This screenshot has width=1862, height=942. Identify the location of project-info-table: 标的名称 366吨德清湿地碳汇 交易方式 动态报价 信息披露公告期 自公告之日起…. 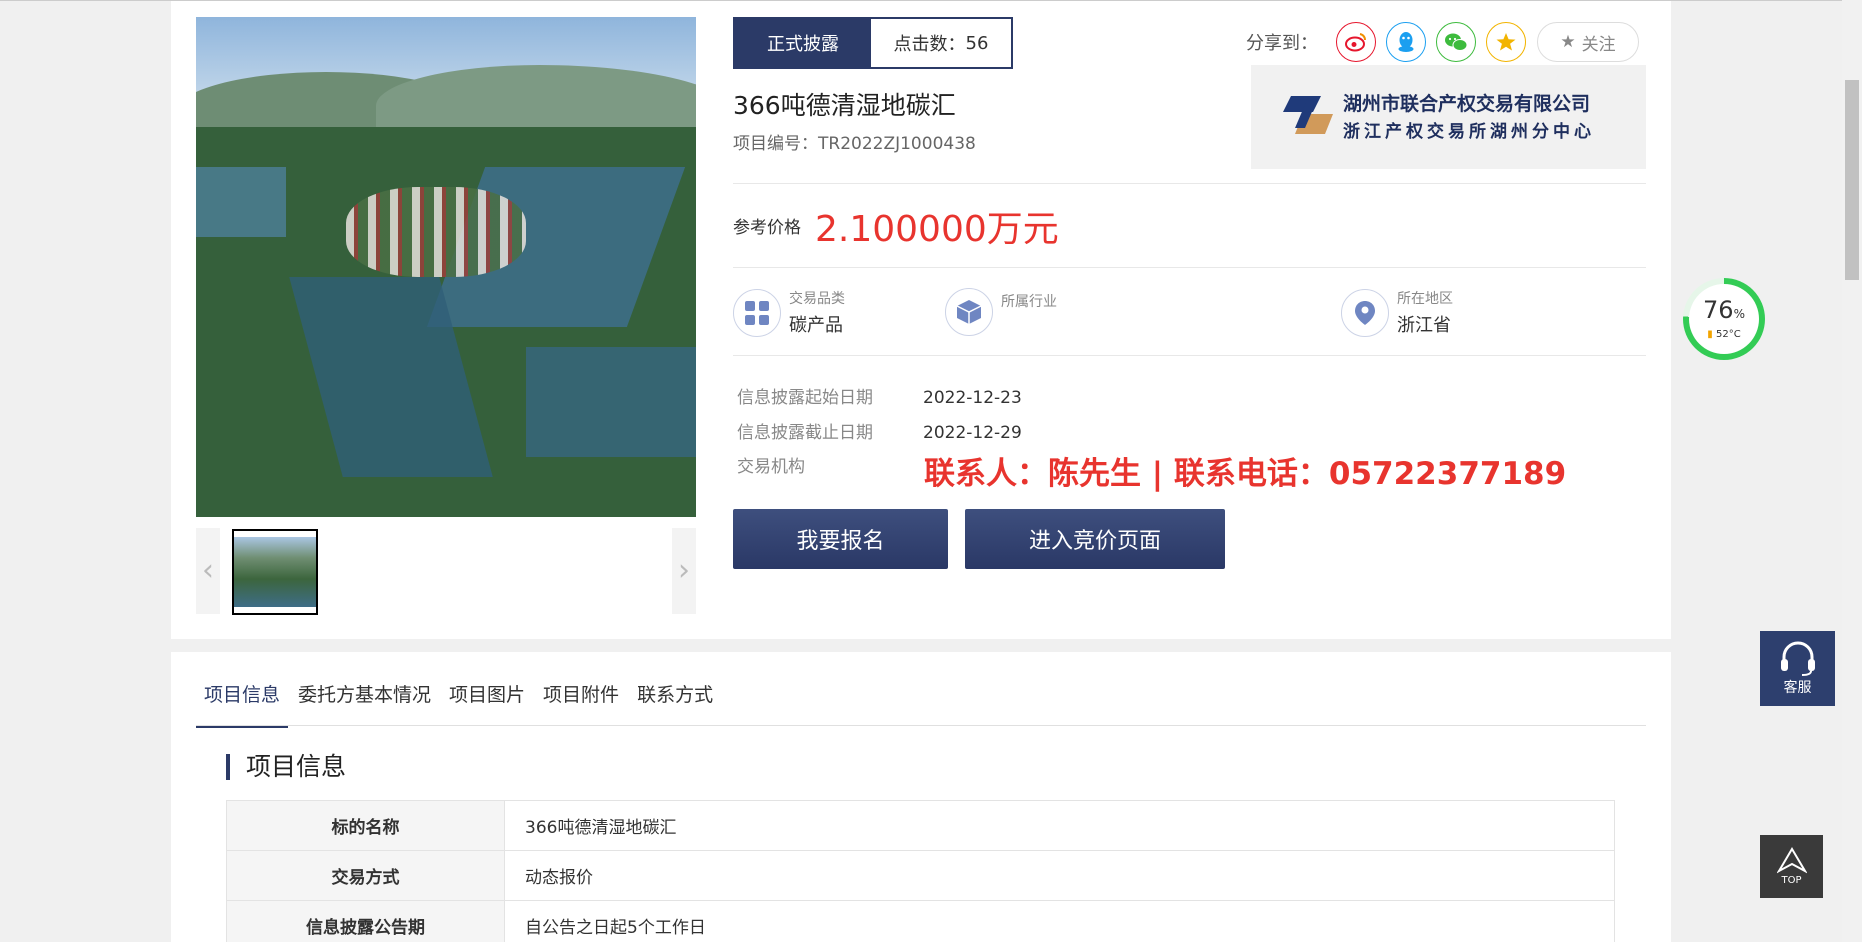
(920, 871).